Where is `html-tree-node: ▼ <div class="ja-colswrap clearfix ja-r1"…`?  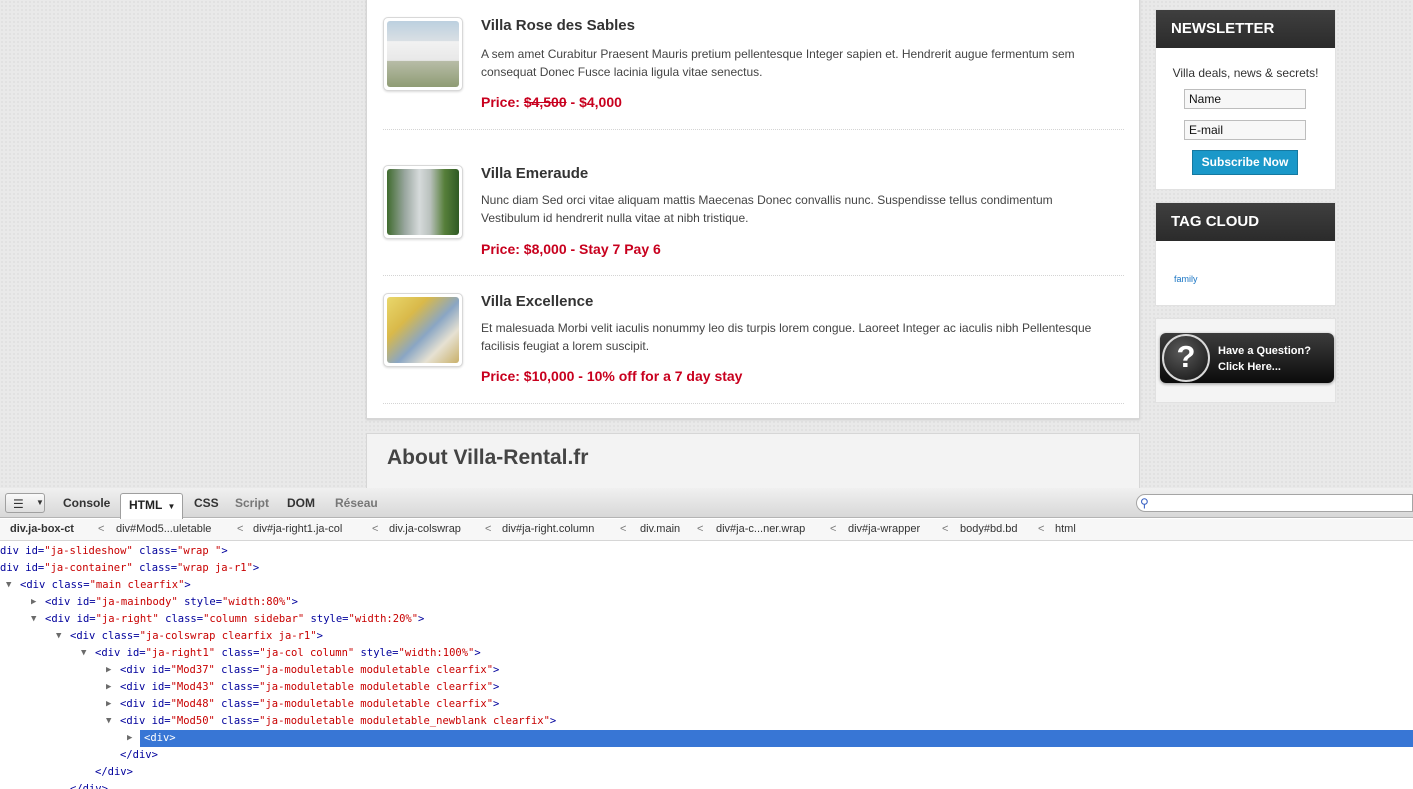
html-tree-node: ▼ <div class="ja-colswrap clearfix ja-r1"… is located at coordinates (706, 636).